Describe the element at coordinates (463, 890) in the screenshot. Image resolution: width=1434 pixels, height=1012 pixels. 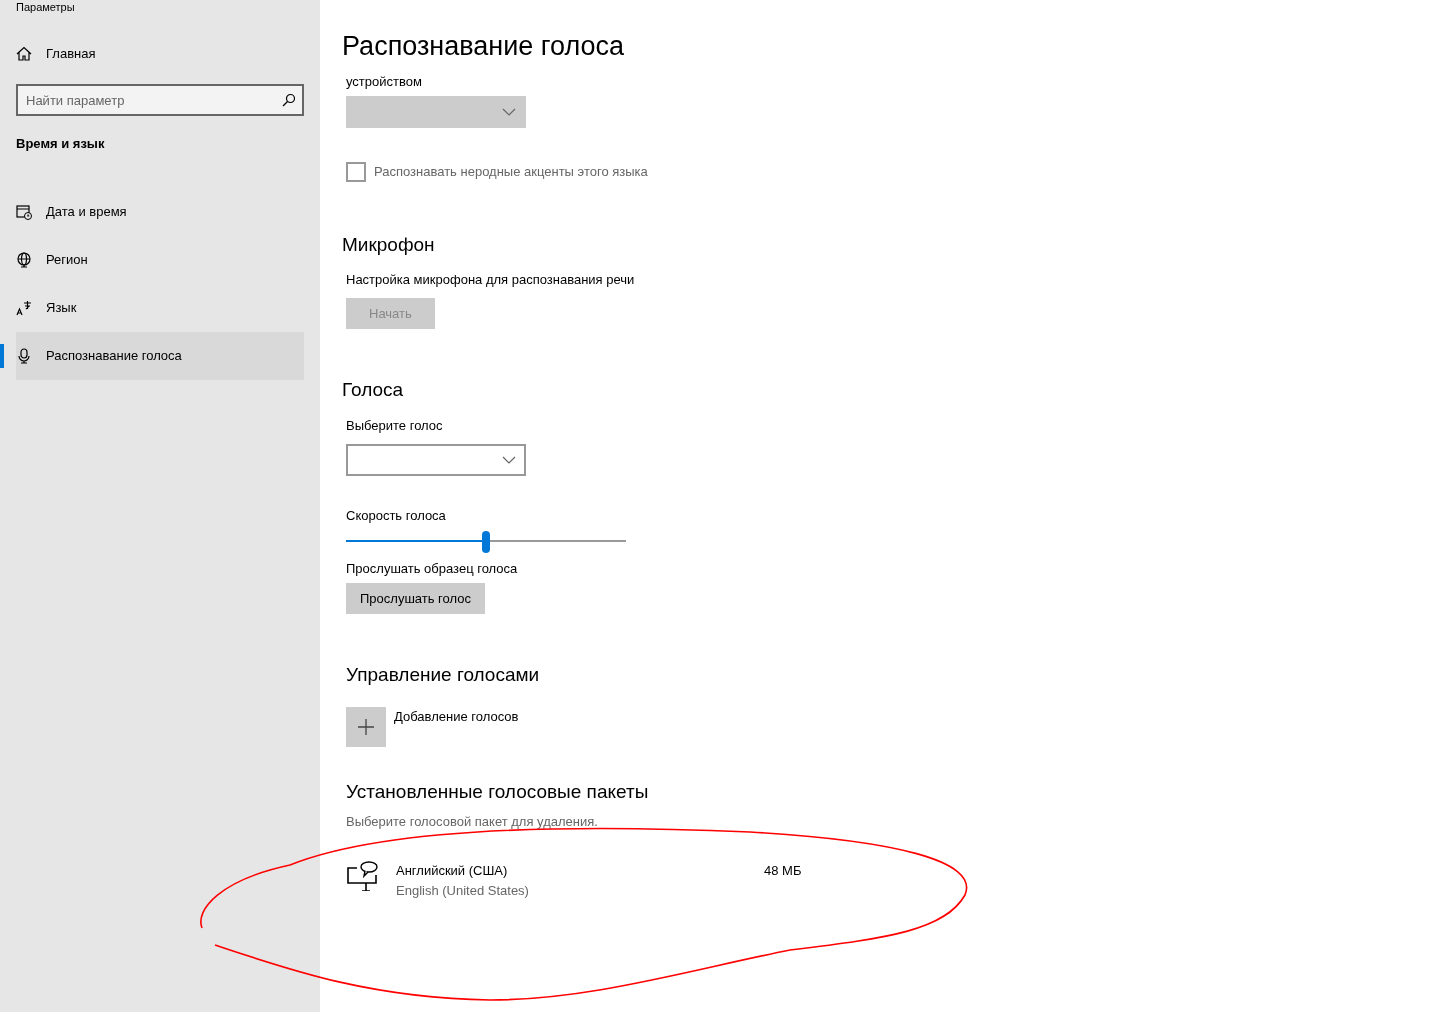
I see `package-subtitle: English (United States)` at that location.